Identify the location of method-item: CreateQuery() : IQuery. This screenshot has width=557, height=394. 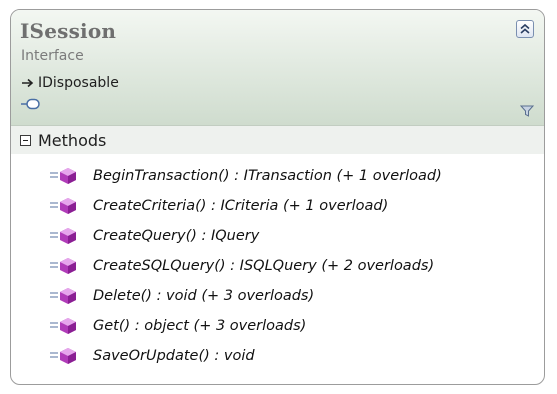
(153, 236).